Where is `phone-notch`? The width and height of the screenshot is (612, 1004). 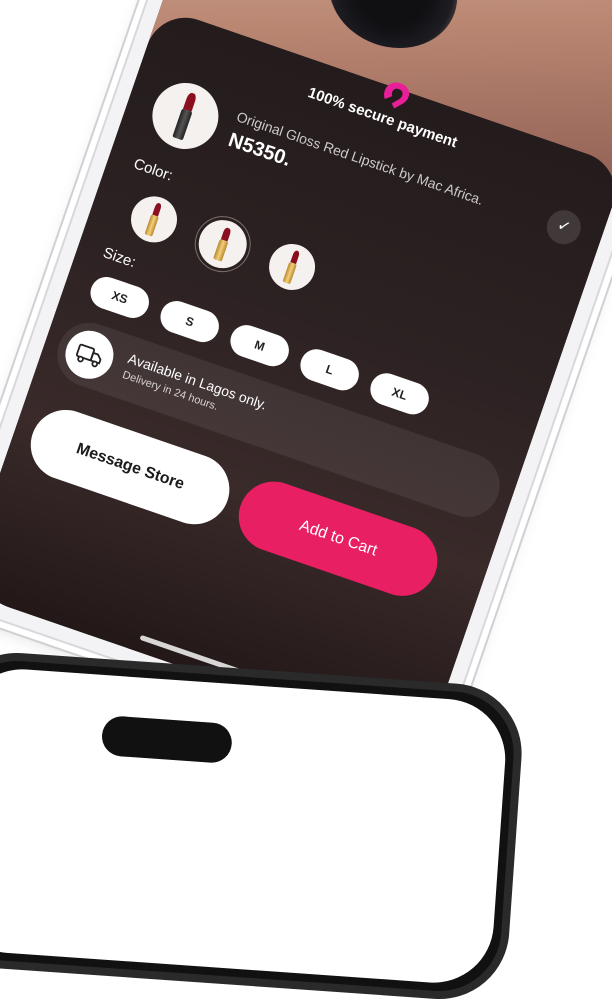 phone-notch is located at coordinates (167, 740).